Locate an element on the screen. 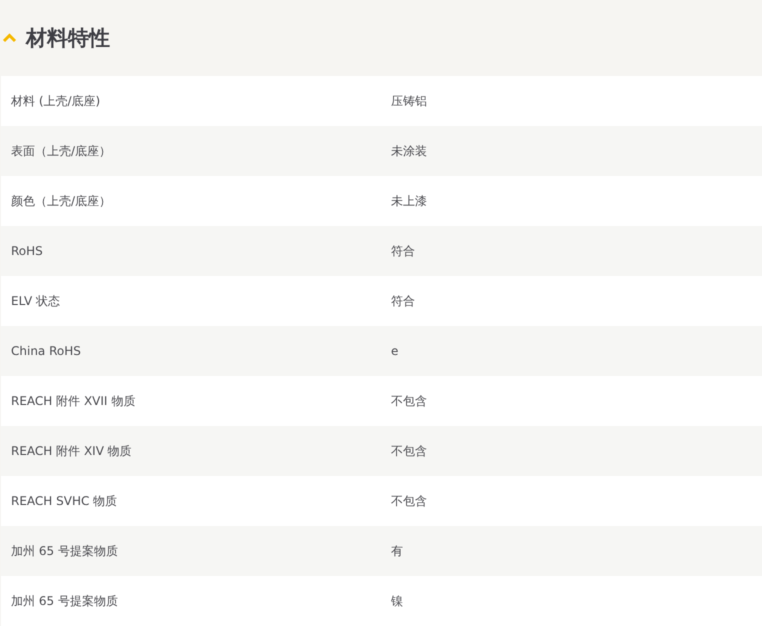 This screenshot has height=626, width=762. property-value: 未涂装 is located at coordinates (409, 151).